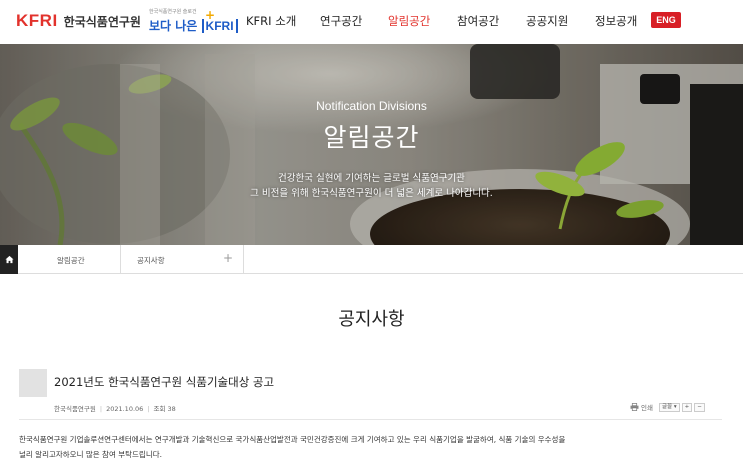  I want to click on zoom-in-button: +, so click(687, 407).